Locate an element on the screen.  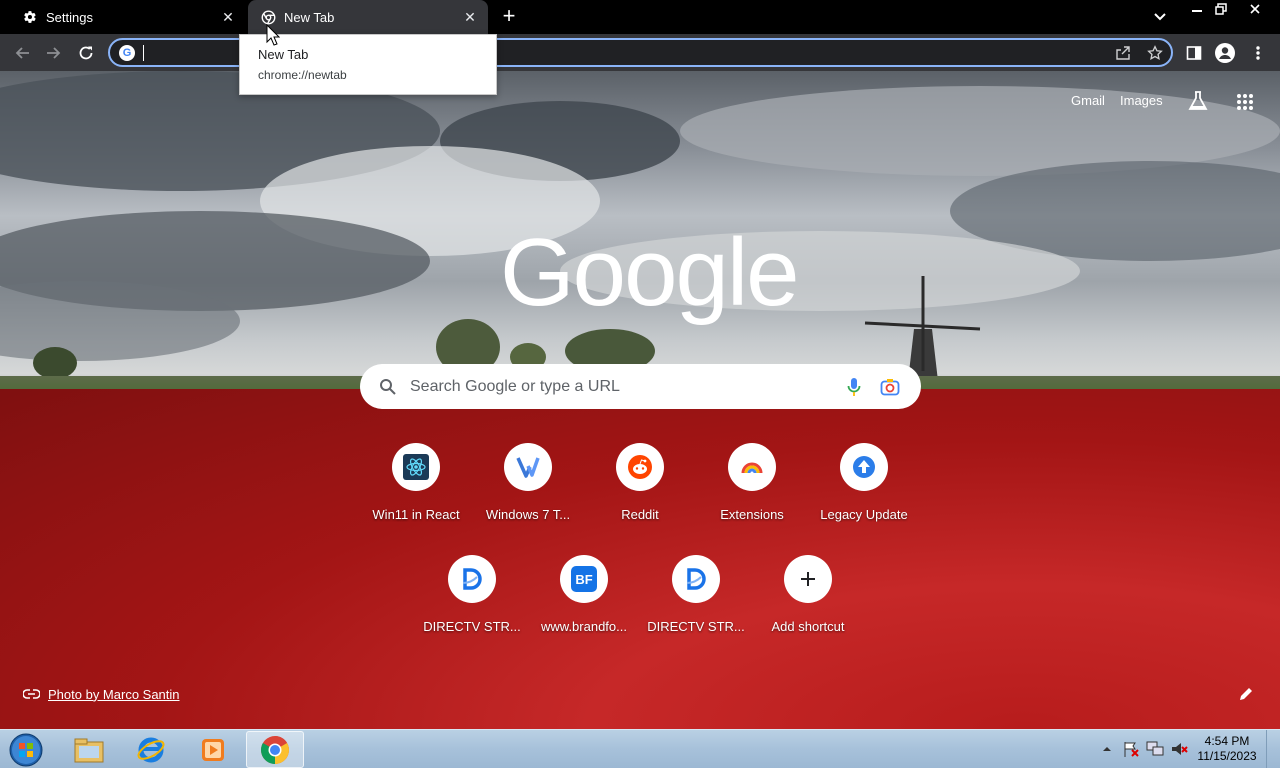
brandfolder-icon: BF is located at coordinates (584, 579).